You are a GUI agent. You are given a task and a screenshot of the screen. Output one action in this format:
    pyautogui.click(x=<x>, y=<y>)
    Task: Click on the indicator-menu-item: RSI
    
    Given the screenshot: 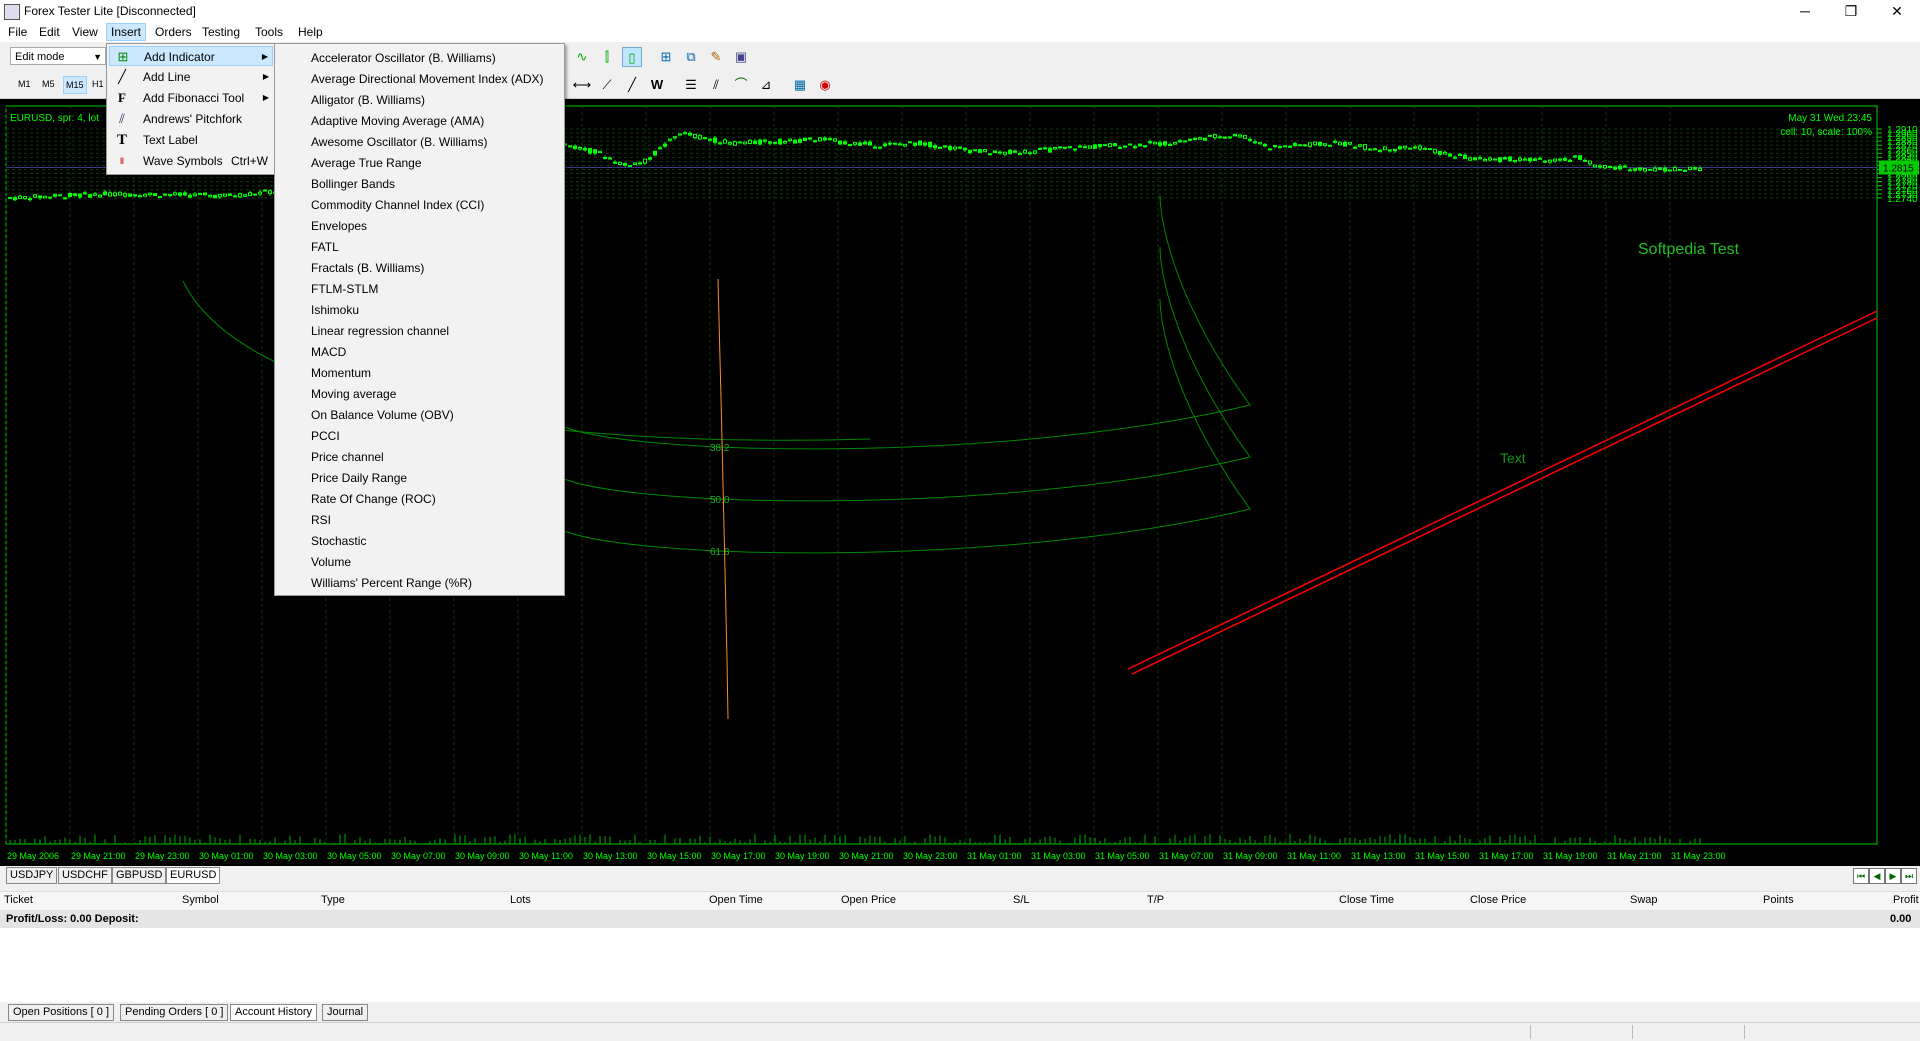 What is the action you would take?
    pyautogui.click(x=321, y=520)
    